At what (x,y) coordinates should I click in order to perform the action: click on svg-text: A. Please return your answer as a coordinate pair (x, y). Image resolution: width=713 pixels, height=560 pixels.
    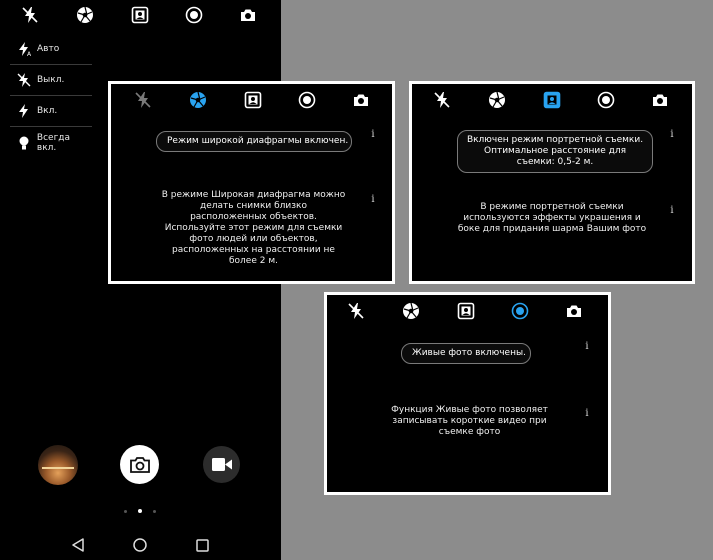
    Looking at the image, I should click on (29, 54).